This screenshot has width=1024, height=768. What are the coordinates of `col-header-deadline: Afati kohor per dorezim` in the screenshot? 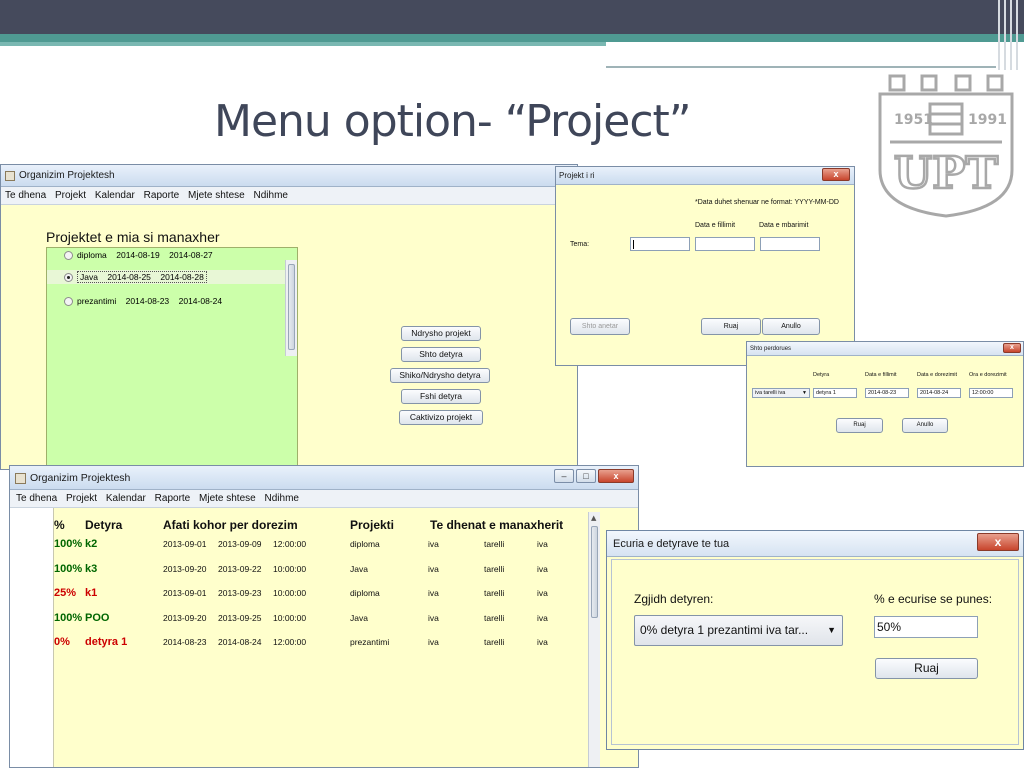 It's located at (230, 525).